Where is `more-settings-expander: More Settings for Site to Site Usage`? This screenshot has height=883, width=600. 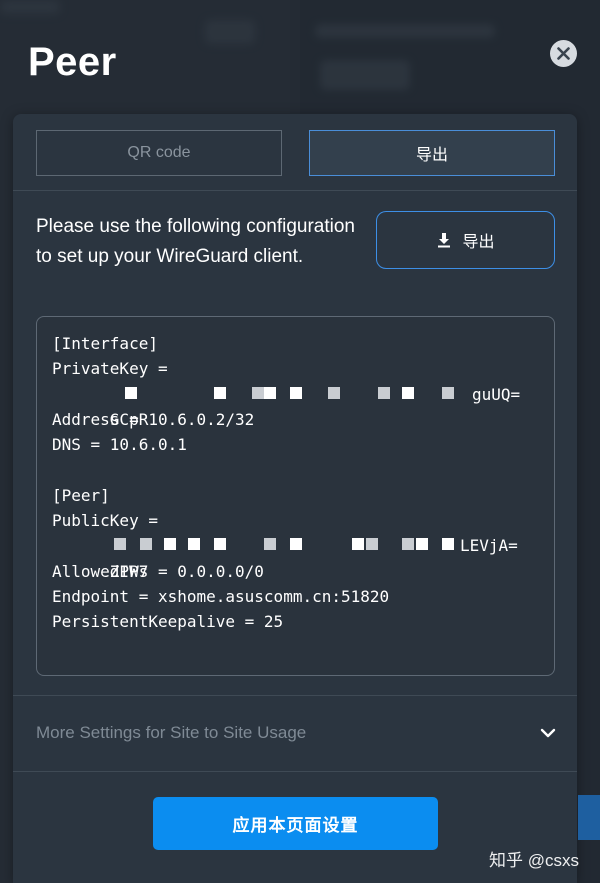 more-settings-expander: More Settings for Site to Site Usage is located at coordinates (295, 733).